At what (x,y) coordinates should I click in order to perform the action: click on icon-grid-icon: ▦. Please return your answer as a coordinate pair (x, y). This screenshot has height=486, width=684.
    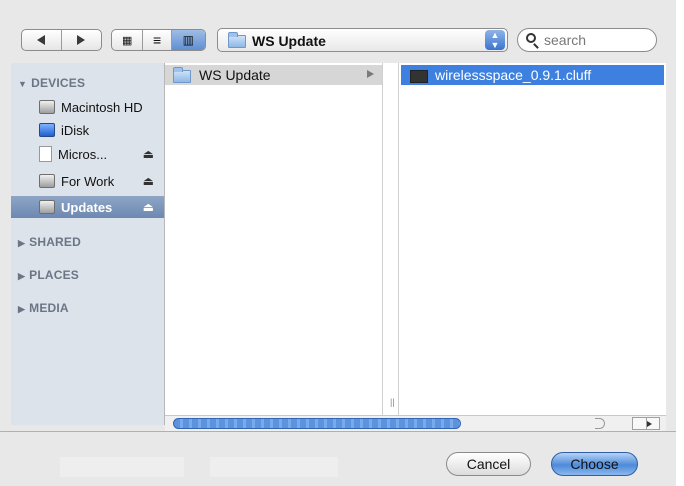
    Looking at the image, I should click on (127, 40).